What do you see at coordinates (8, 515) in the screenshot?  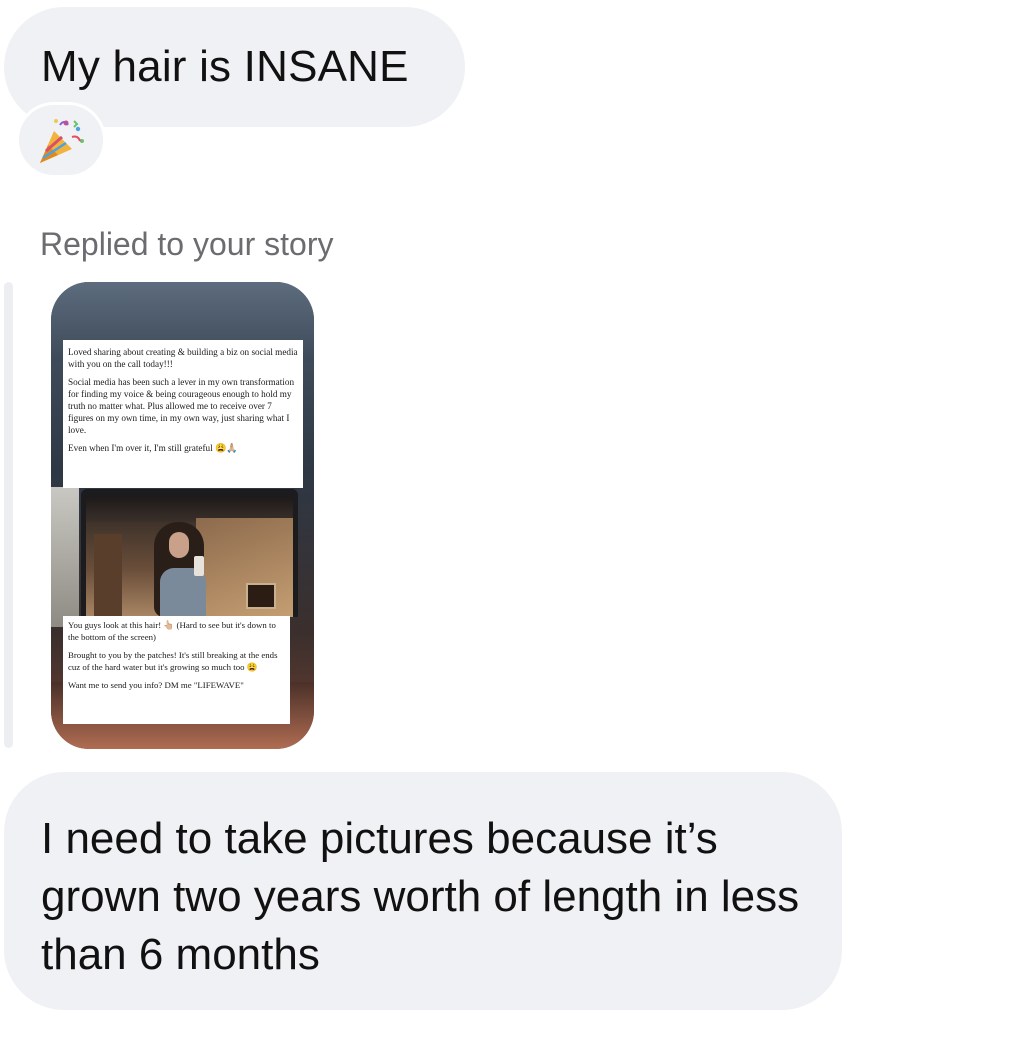 I see `reply-indicator-bar` at bounding box center [8, 515].